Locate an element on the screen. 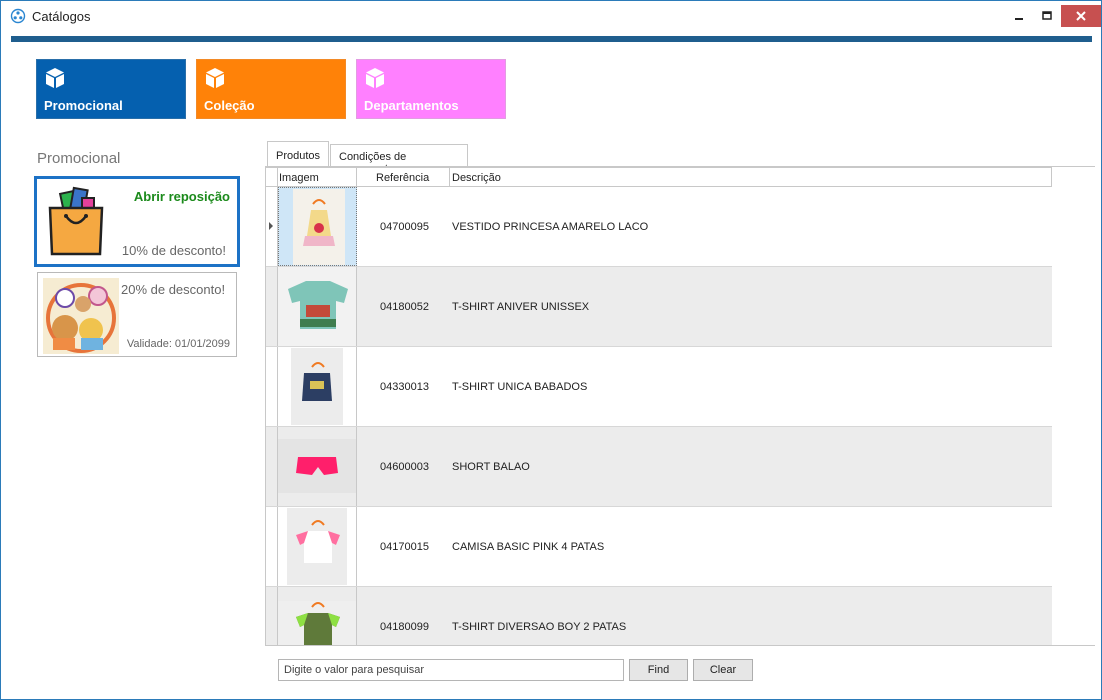 The height and width of the screenshot is (700, 1102). promo-discount: 20% de desconto! is located at coordinates (173, 289).